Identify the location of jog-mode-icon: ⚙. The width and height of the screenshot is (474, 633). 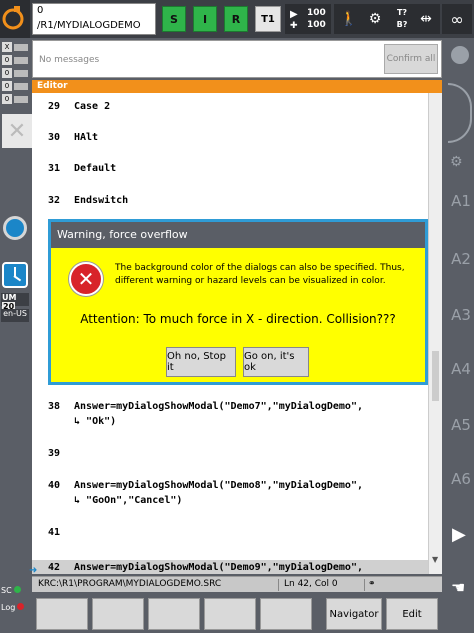
(460, 164).